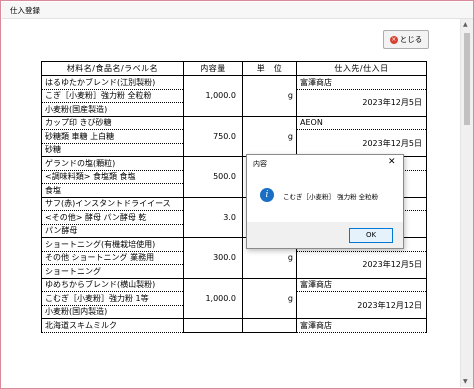 This screenshot has height=389, width=474. Describe the element at coordinates (361, 122) in the screenshot. I see `supplier-cell: AEON` at that location.